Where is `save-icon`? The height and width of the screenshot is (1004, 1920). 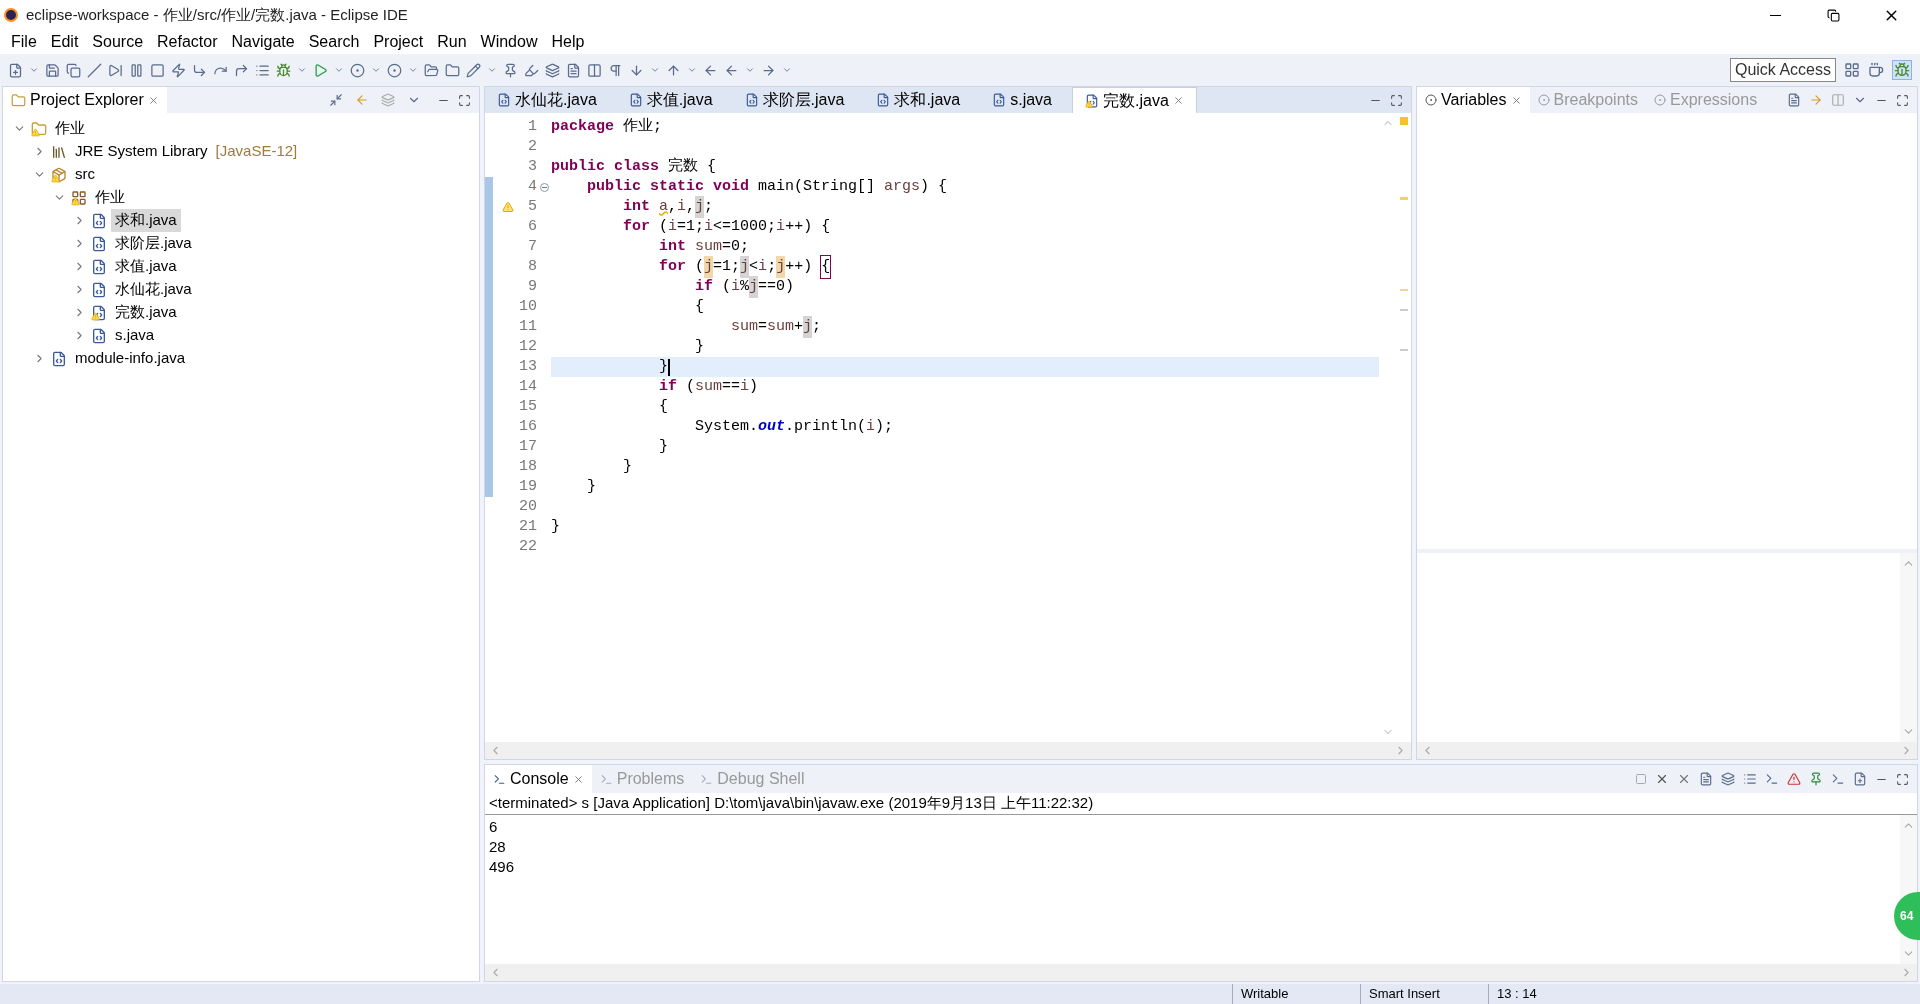 save-icon is located at coordinates (52, 70).